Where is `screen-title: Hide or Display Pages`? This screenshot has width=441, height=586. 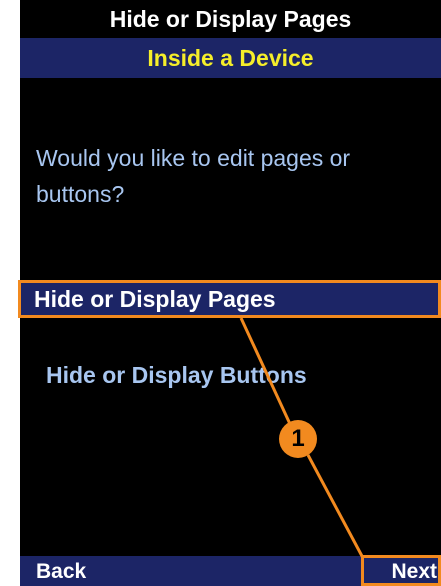 screen-title: Hide or Display Pages is located at coordinates (230, 19).